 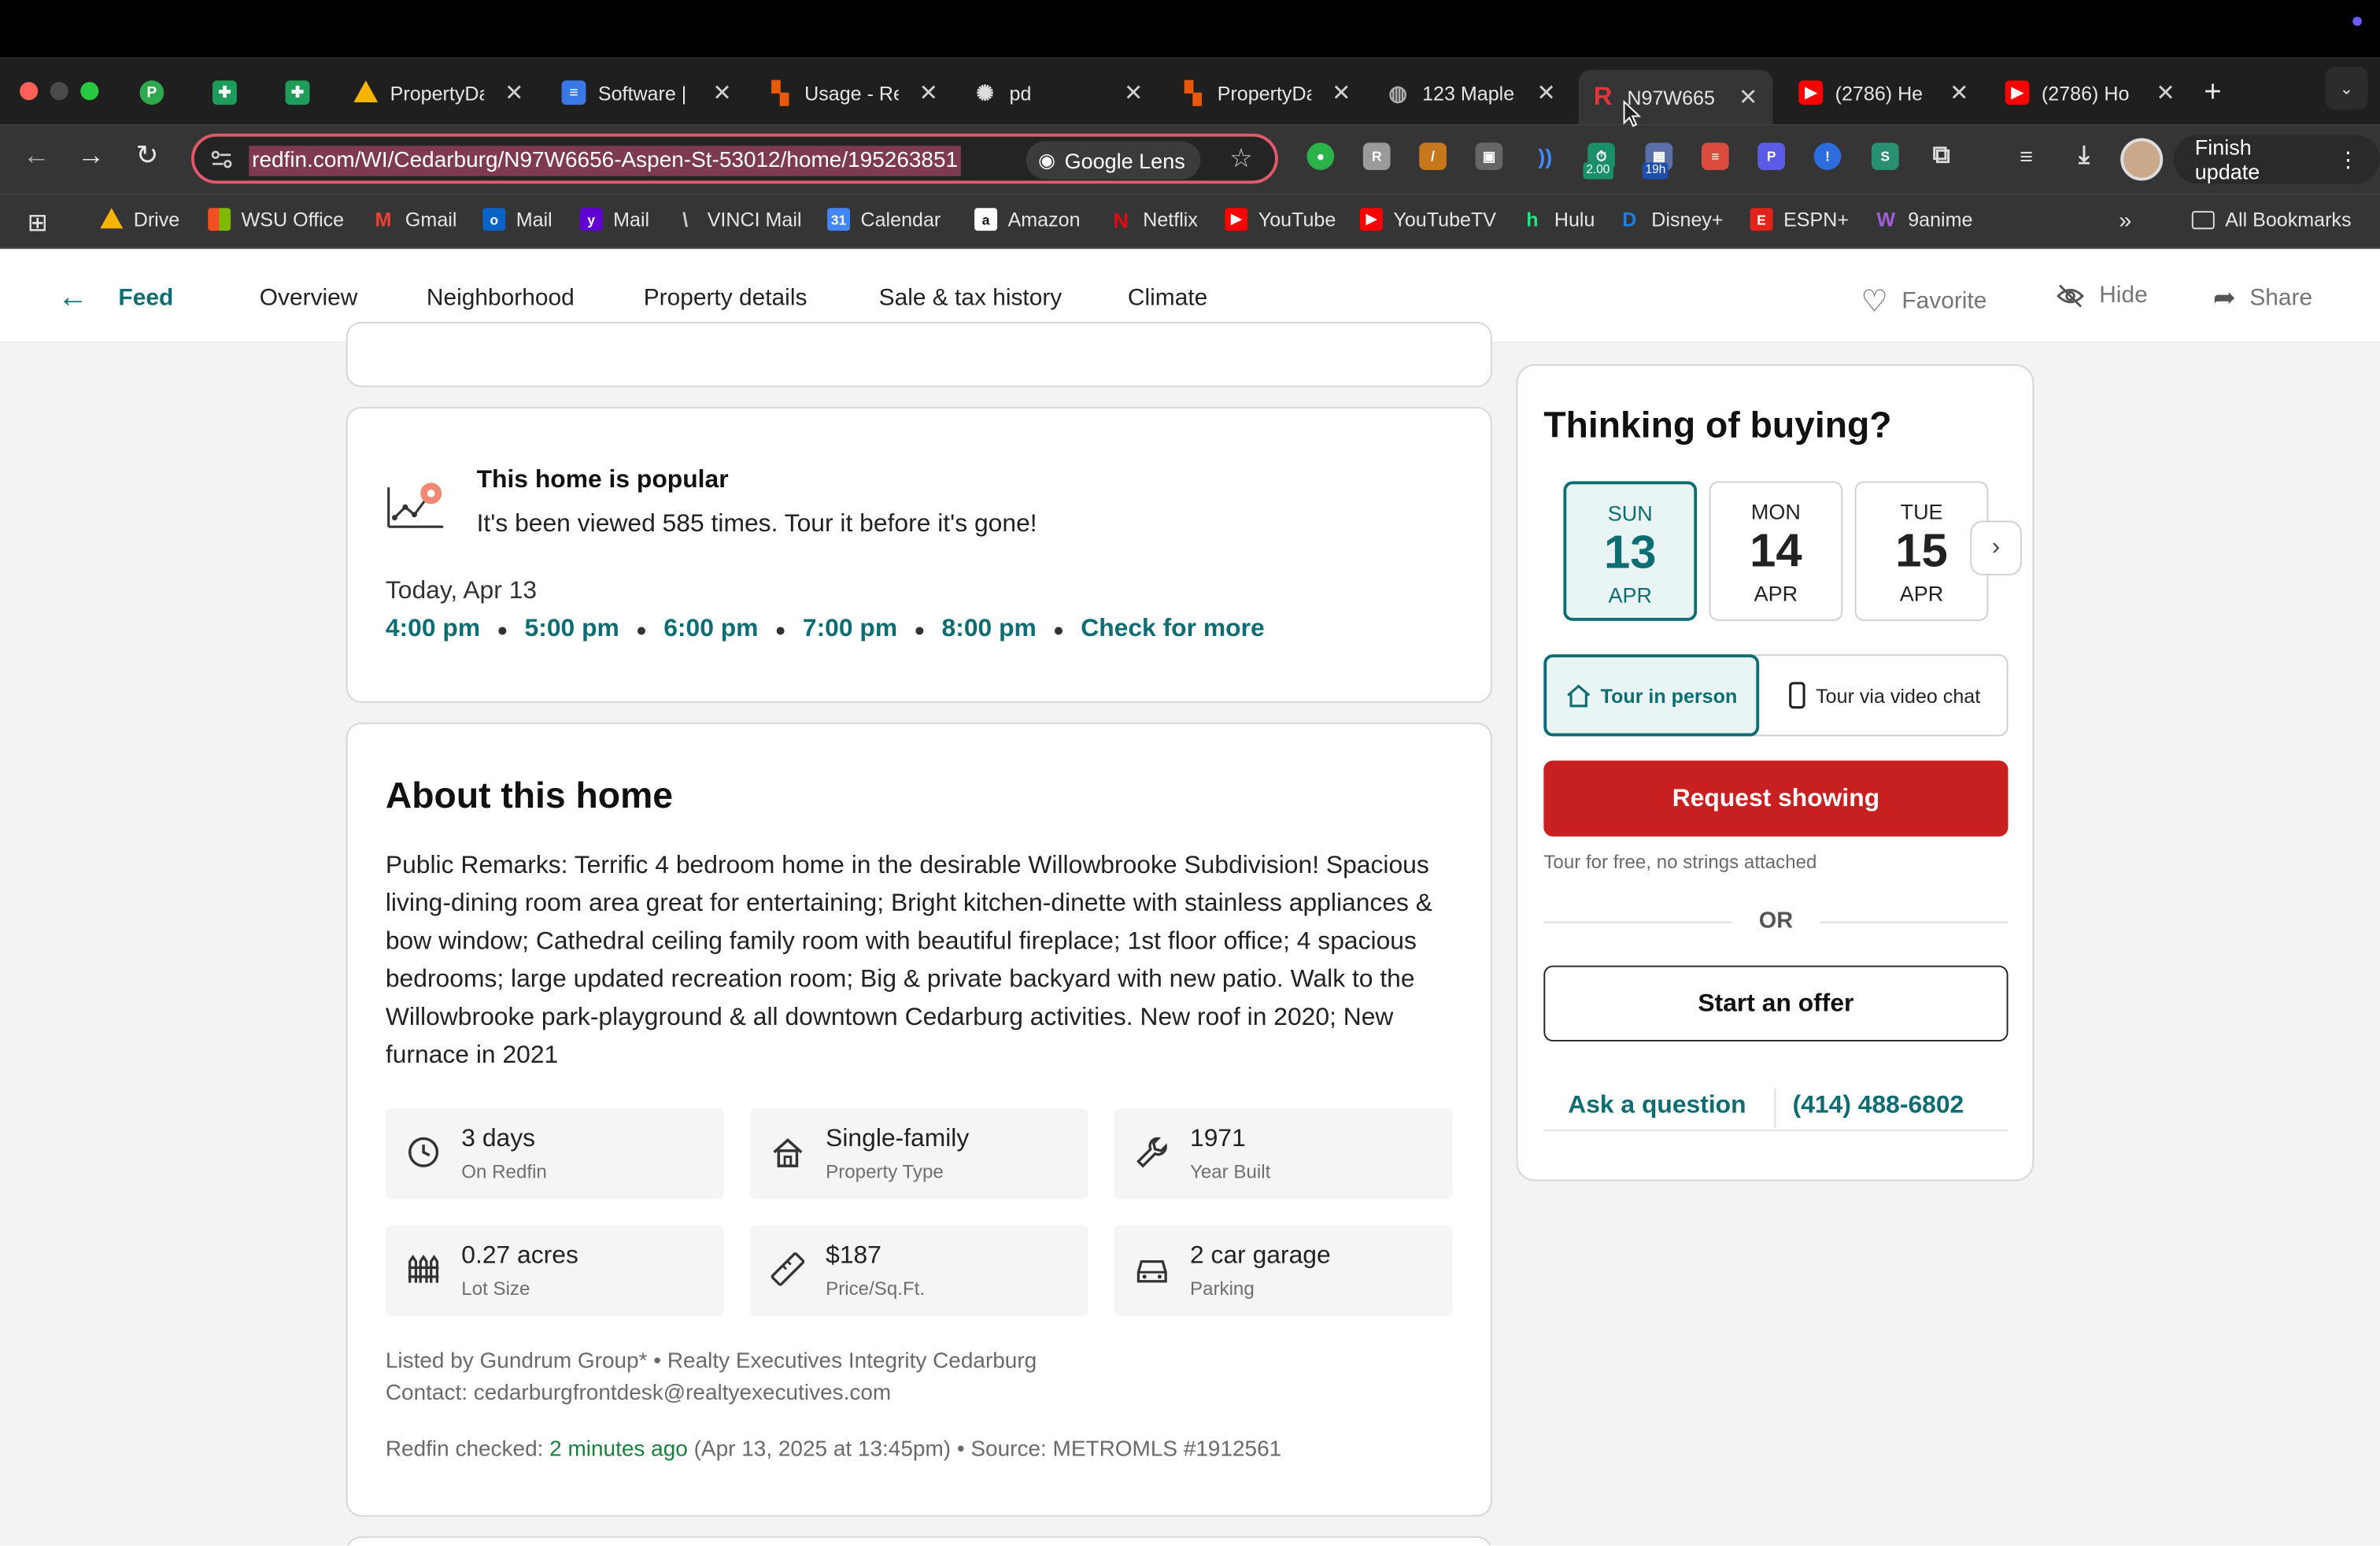 I want to click on nav-property-details: Property details, so click(x=726, y=299).